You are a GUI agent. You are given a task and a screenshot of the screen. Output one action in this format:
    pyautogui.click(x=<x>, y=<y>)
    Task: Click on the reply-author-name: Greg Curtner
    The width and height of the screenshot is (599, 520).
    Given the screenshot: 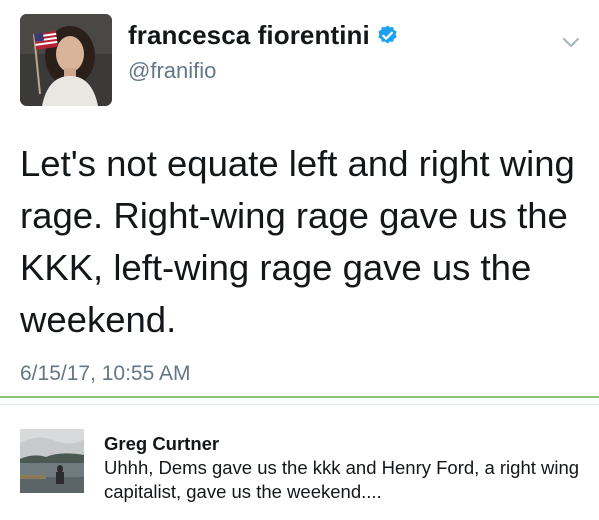 What is the action you would take?
    pyautogui.click(x=161, y=444)
    